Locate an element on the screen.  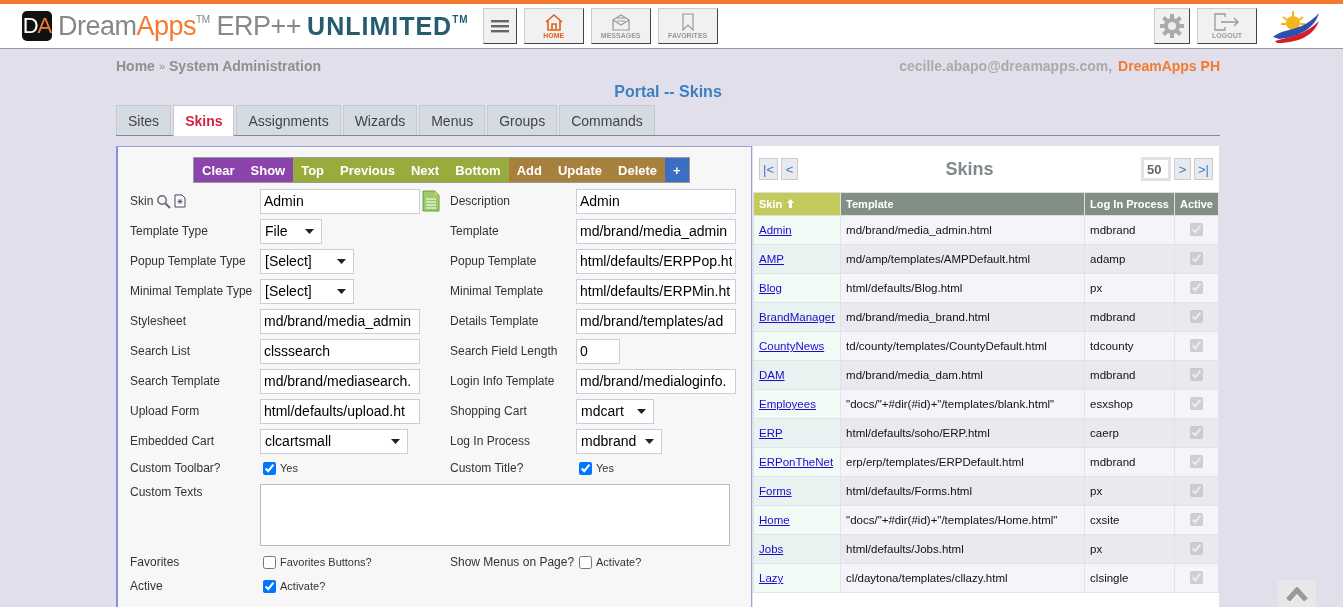
skin-link: Lazy is located at coordinates (771, 578).